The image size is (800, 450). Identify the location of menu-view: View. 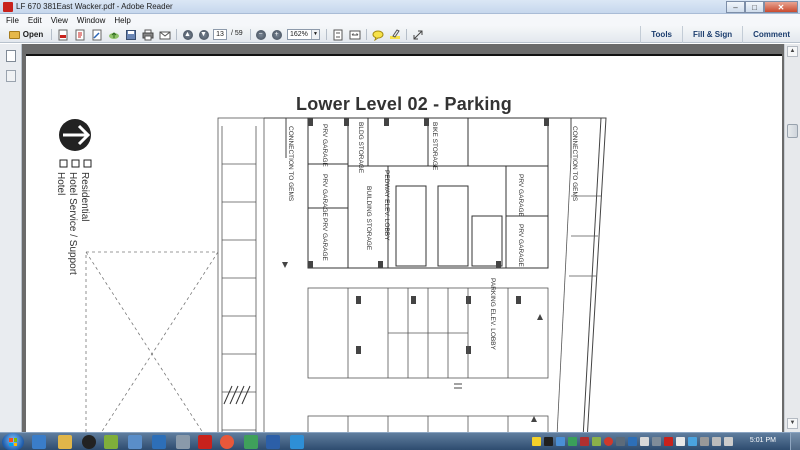
(59, 20).